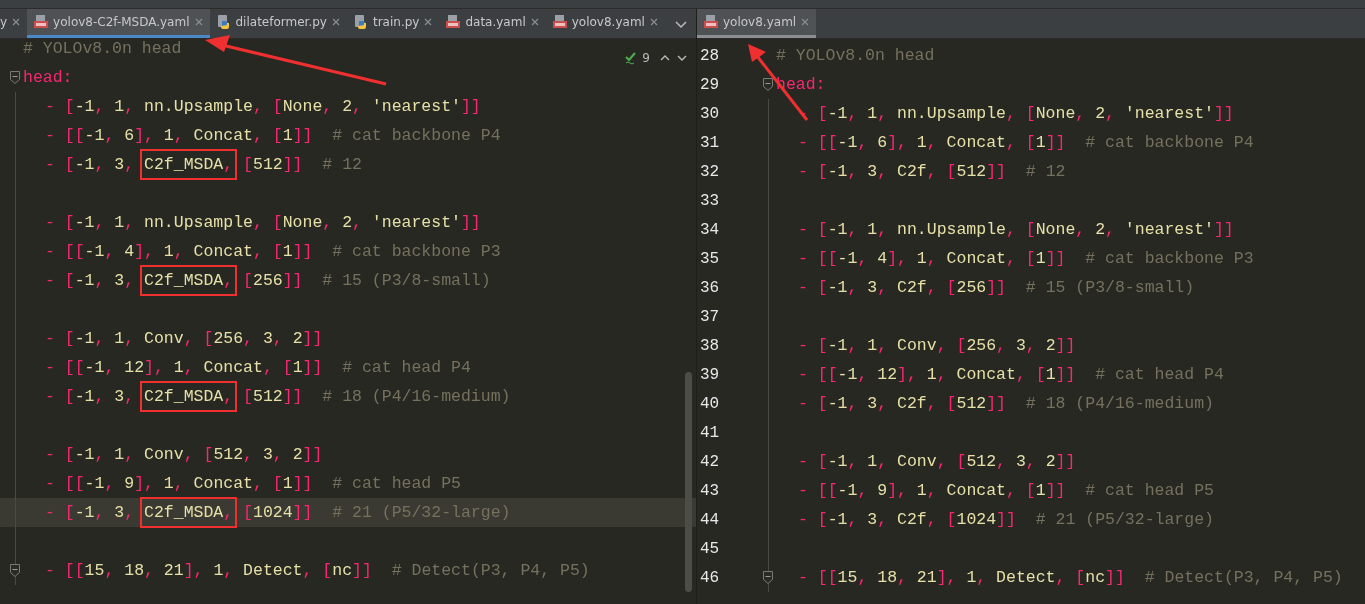 The width and height of the screenshot is (1365, 604). Describe the element at coordinates (710, 287) in the screenshot. I see `line-number: 36` at that location.